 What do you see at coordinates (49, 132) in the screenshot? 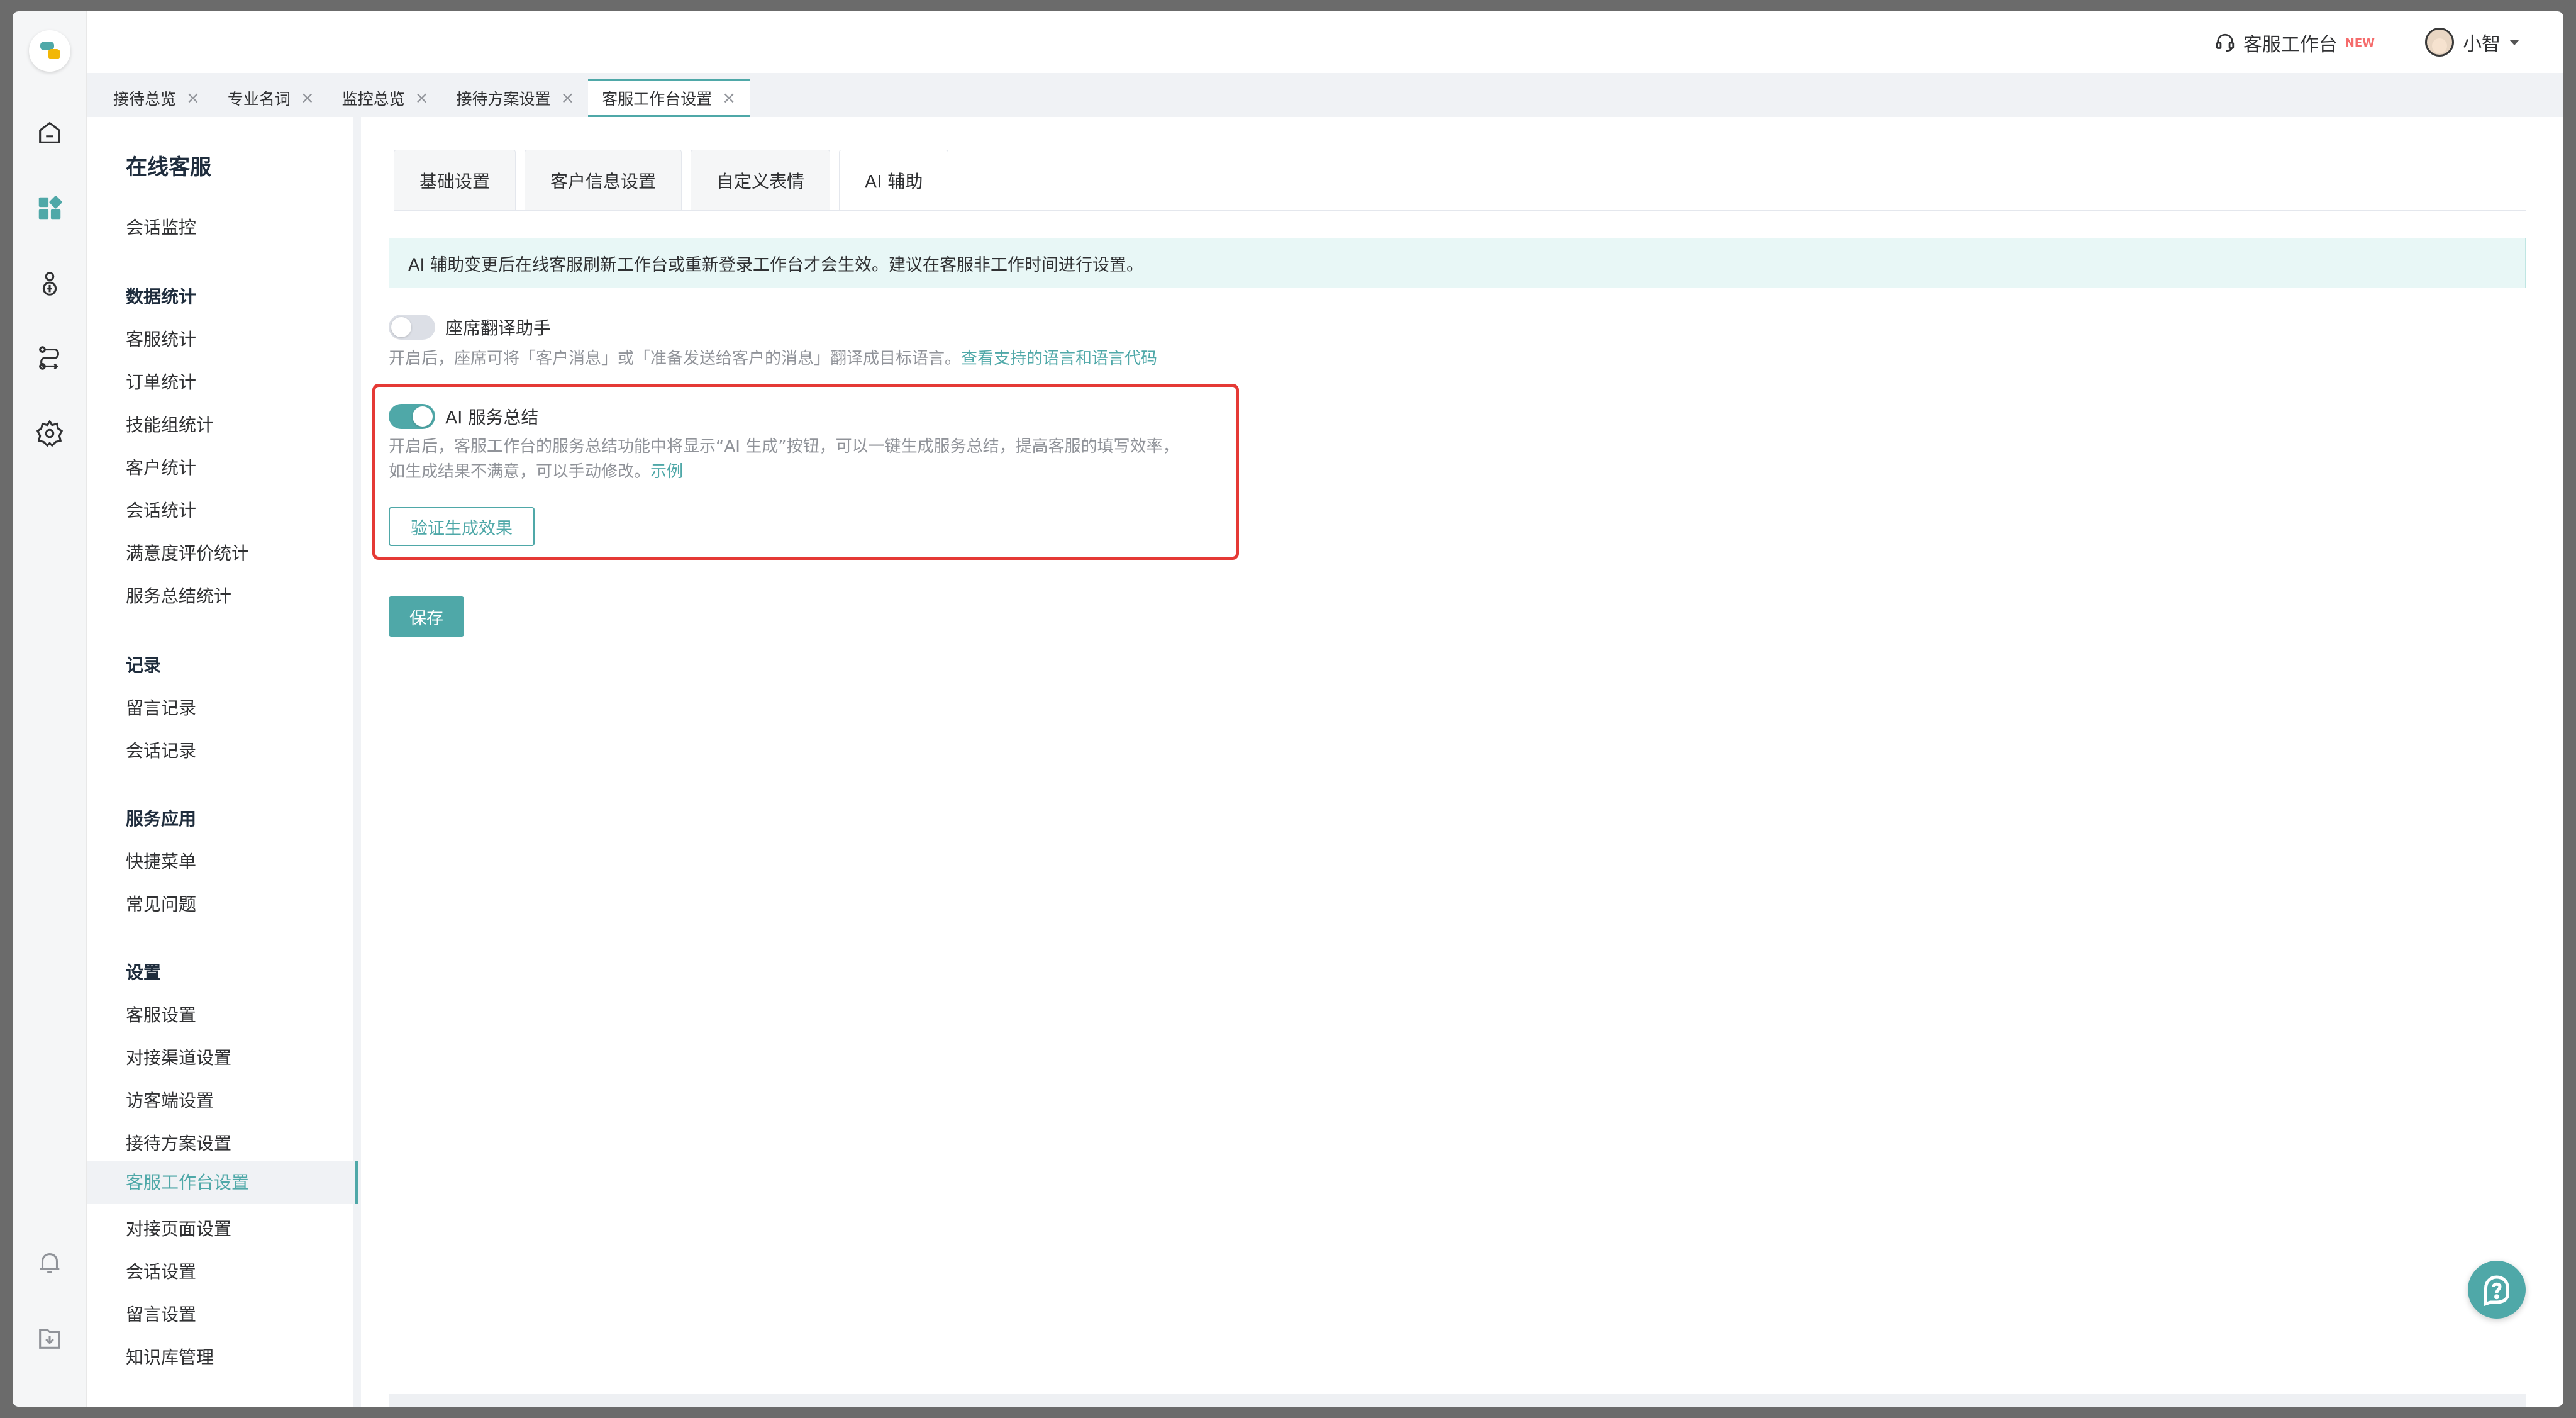
I see `home-icon` at bounding box center [49, 132].